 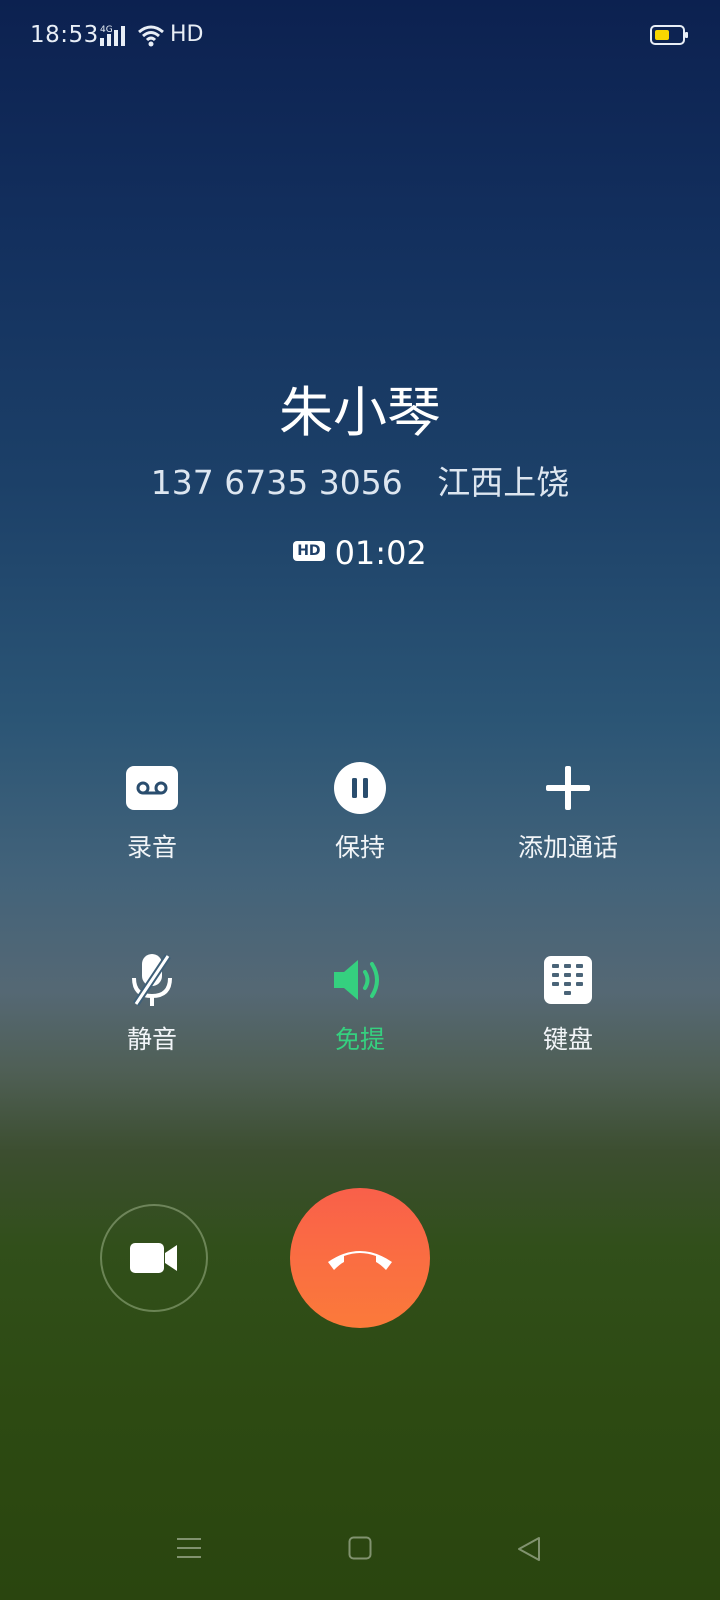 What do you see at coordinates (567, 847) in the screenshot?
I see `add-call-label: 添加通话` at bounding box center [567, 847].